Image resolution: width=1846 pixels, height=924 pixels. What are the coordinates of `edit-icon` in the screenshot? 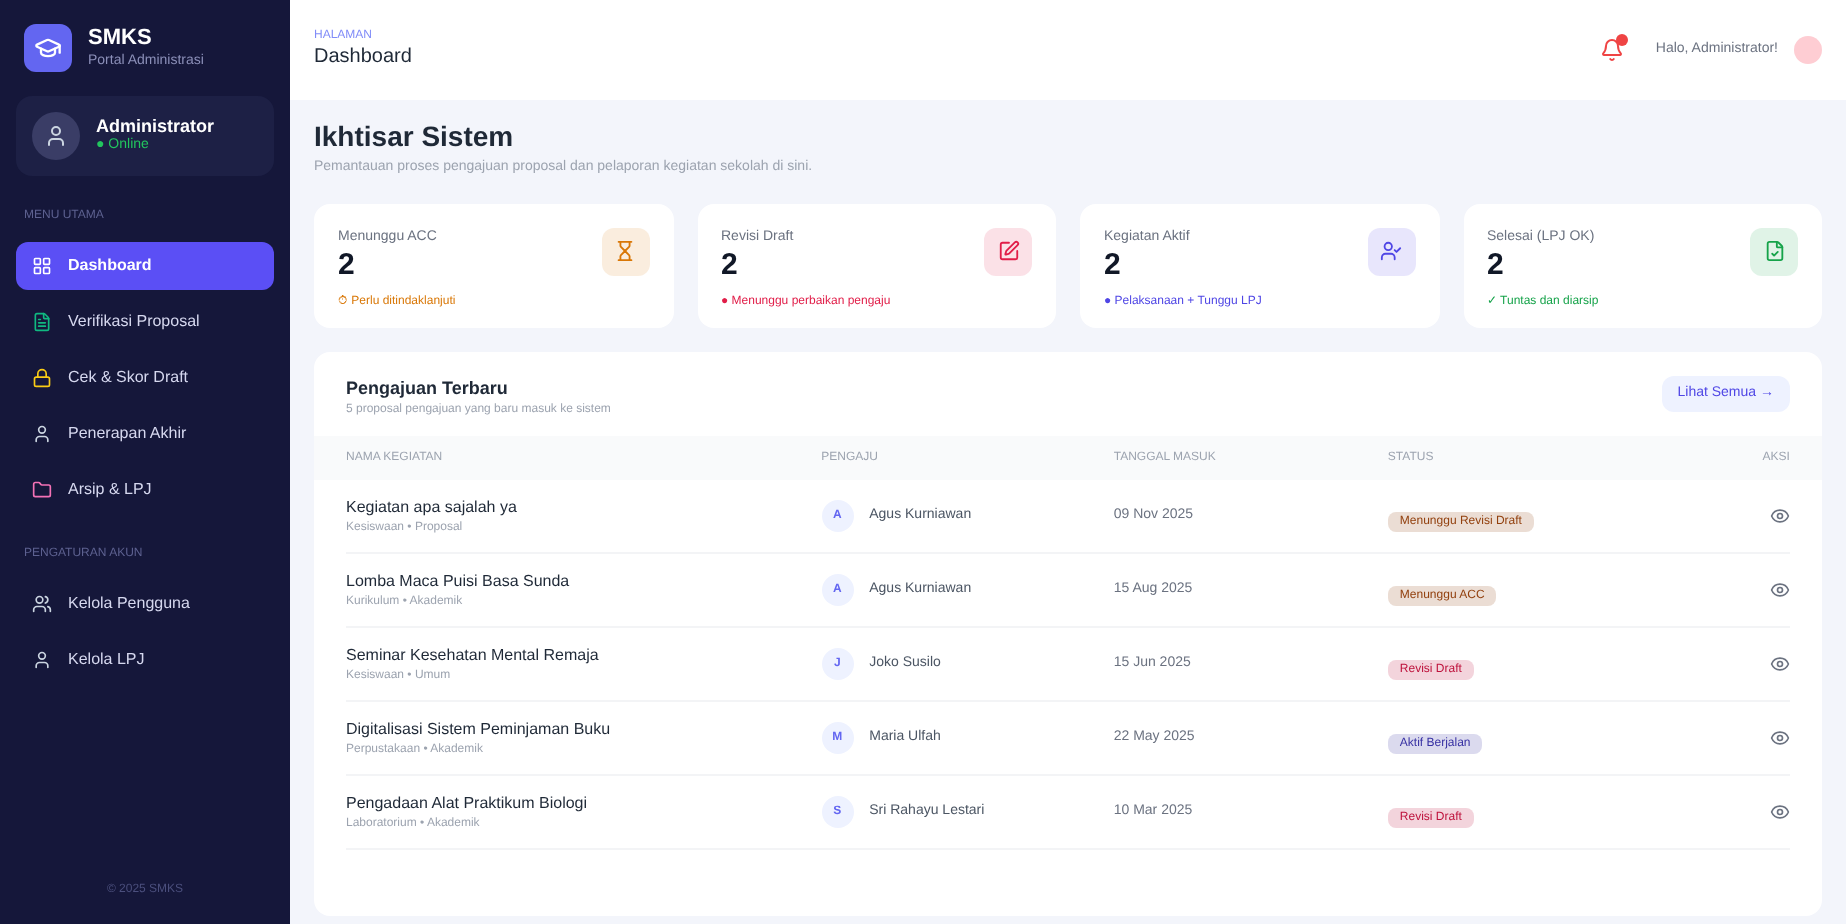 It's located at (1008, 251).